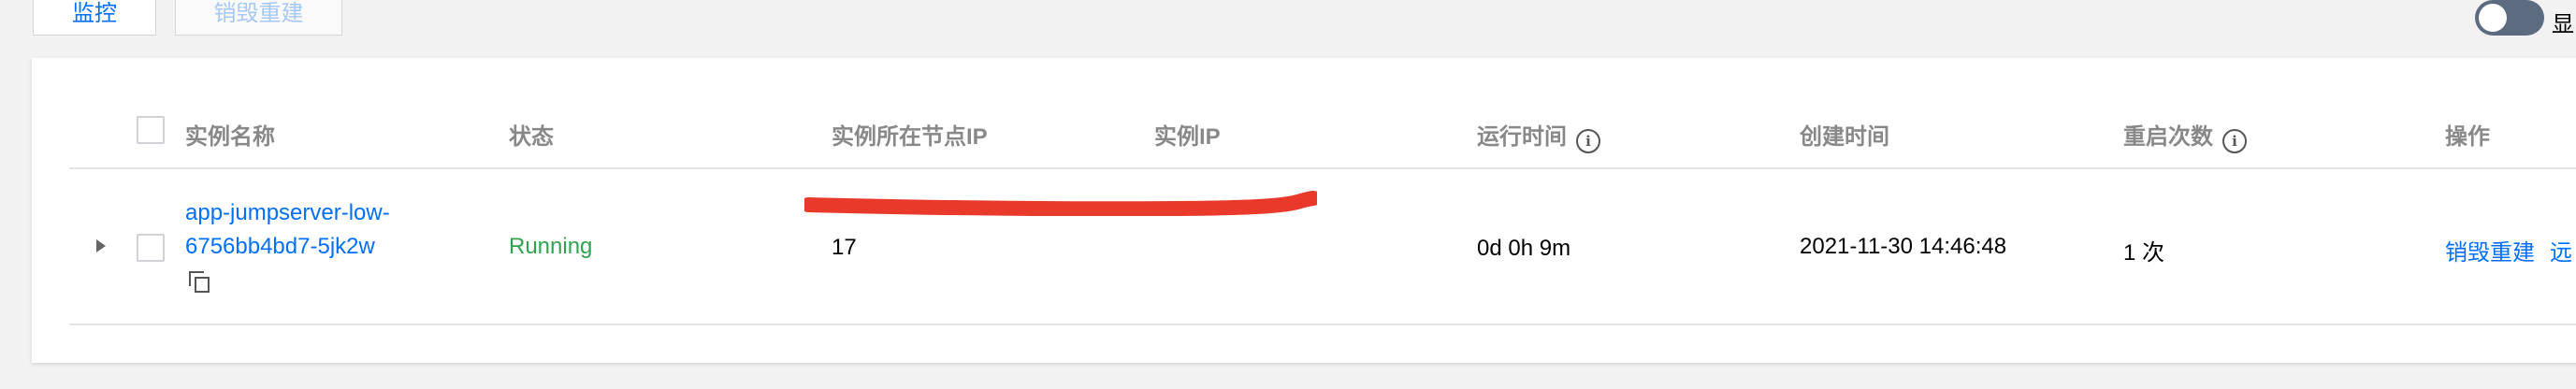 Image resolution: width=2576 pixels, height=389 pixels. I want to click on destroy-rebuild-button: 销毁重建, so click(258, 18).